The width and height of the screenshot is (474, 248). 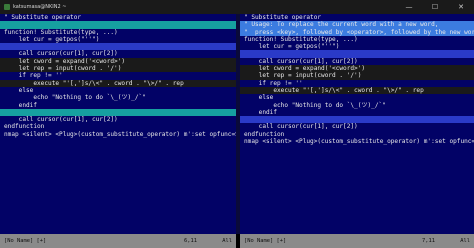 I want to click on left-status-bar: [No Name] [+] 6,11 All, so click(x=118, y=241).